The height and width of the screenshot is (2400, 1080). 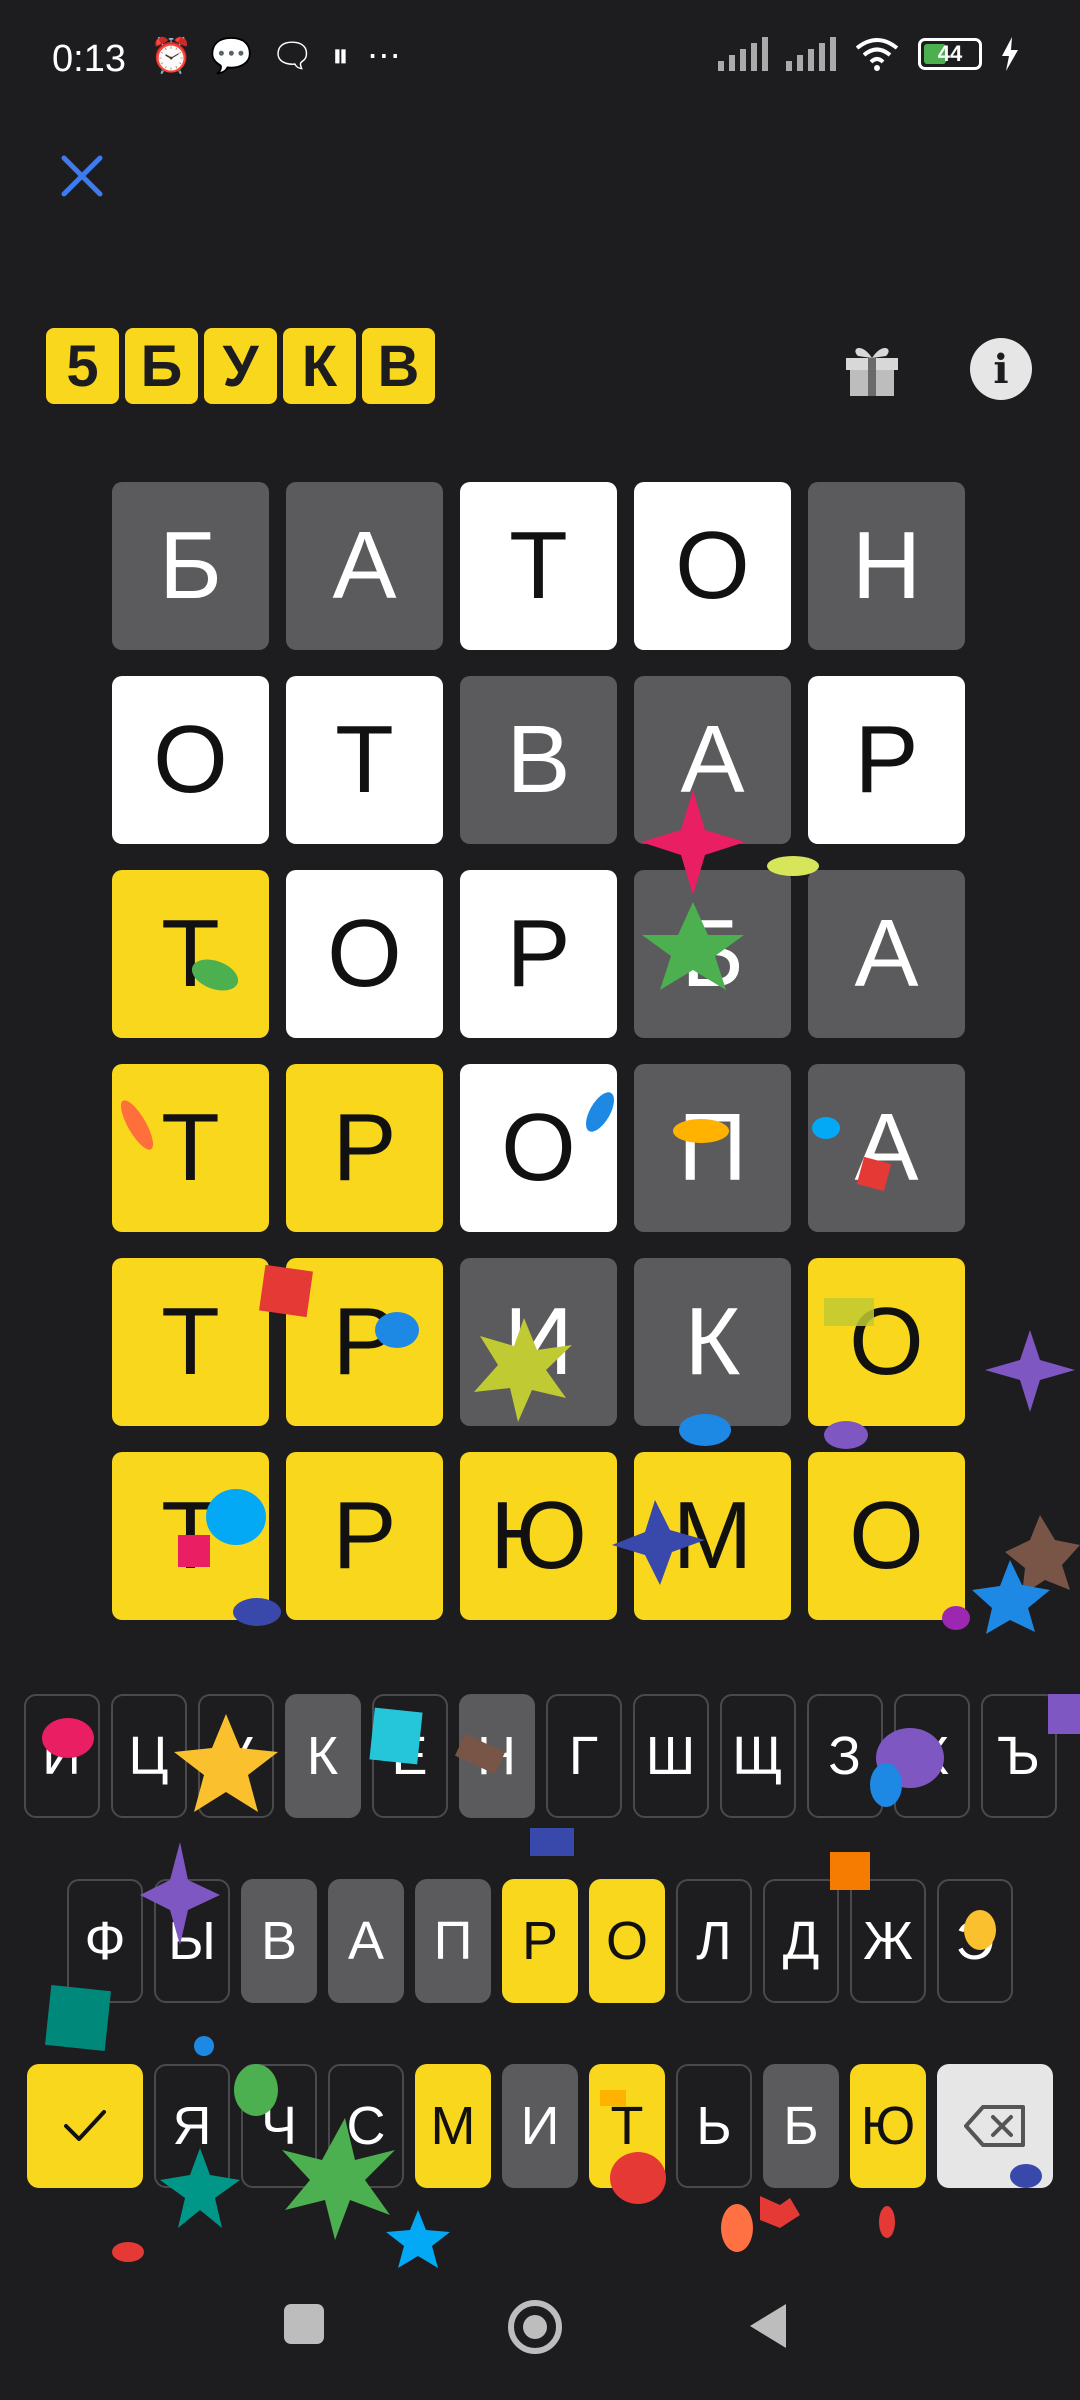 I want to click on messages-icon: 🗨, so click(x=292, y=56).